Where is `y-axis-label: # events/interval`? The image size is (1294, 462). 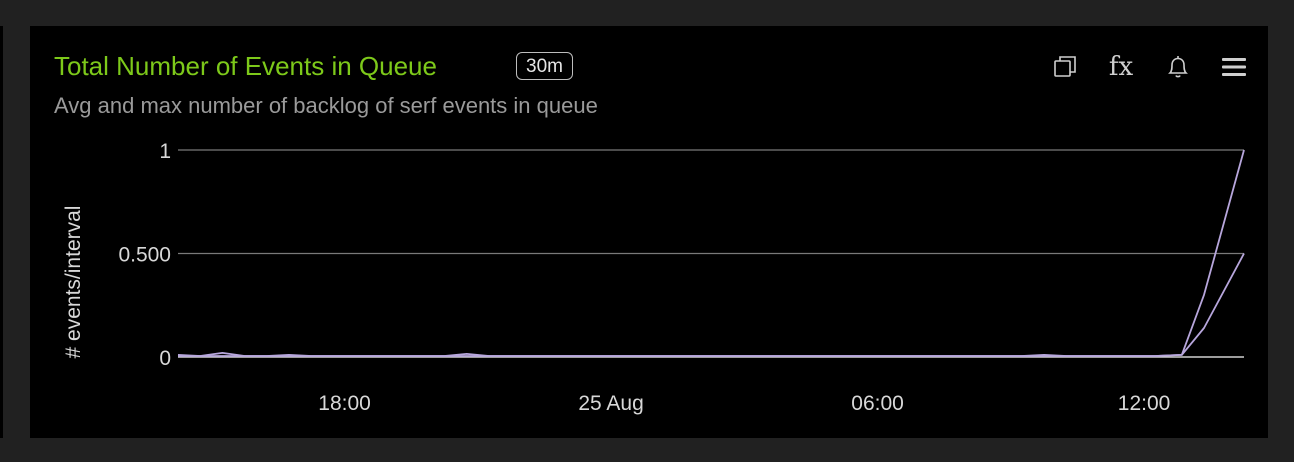
y-axis-label: # events/interval is located at coordinates (73, 282).